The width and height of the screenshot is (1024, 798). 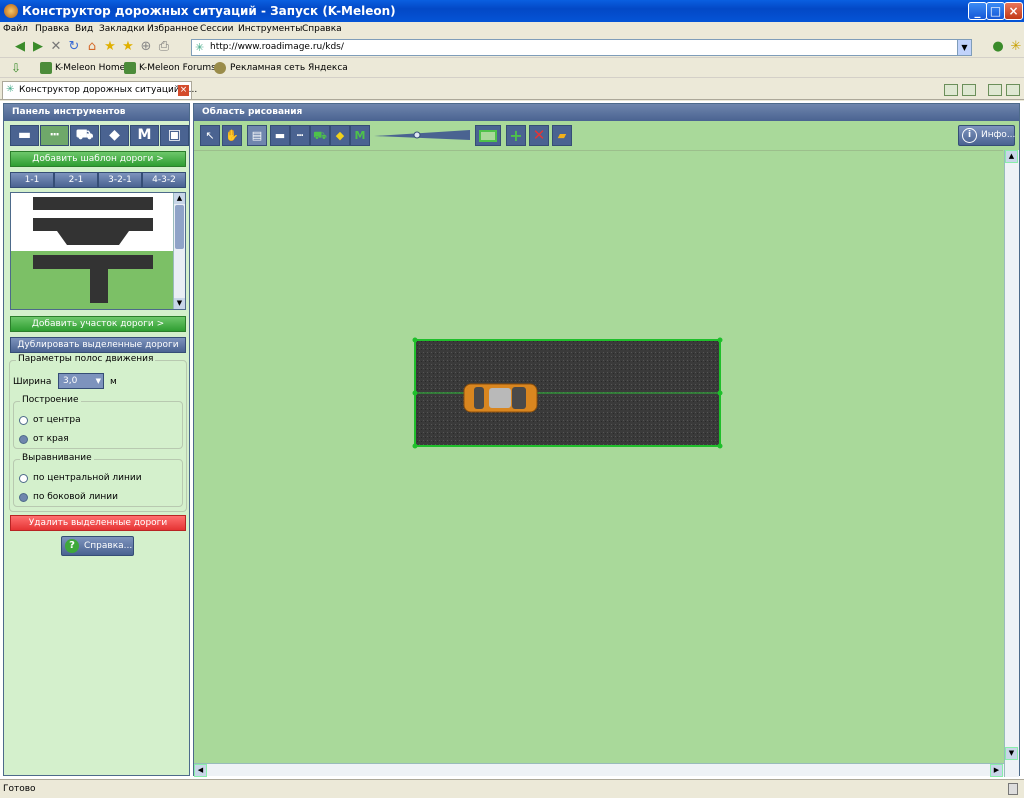 What do you see at coordinates (322, 29) in the screenshot?
I see `menu-help: Справка` at bounding box center [322, 29].